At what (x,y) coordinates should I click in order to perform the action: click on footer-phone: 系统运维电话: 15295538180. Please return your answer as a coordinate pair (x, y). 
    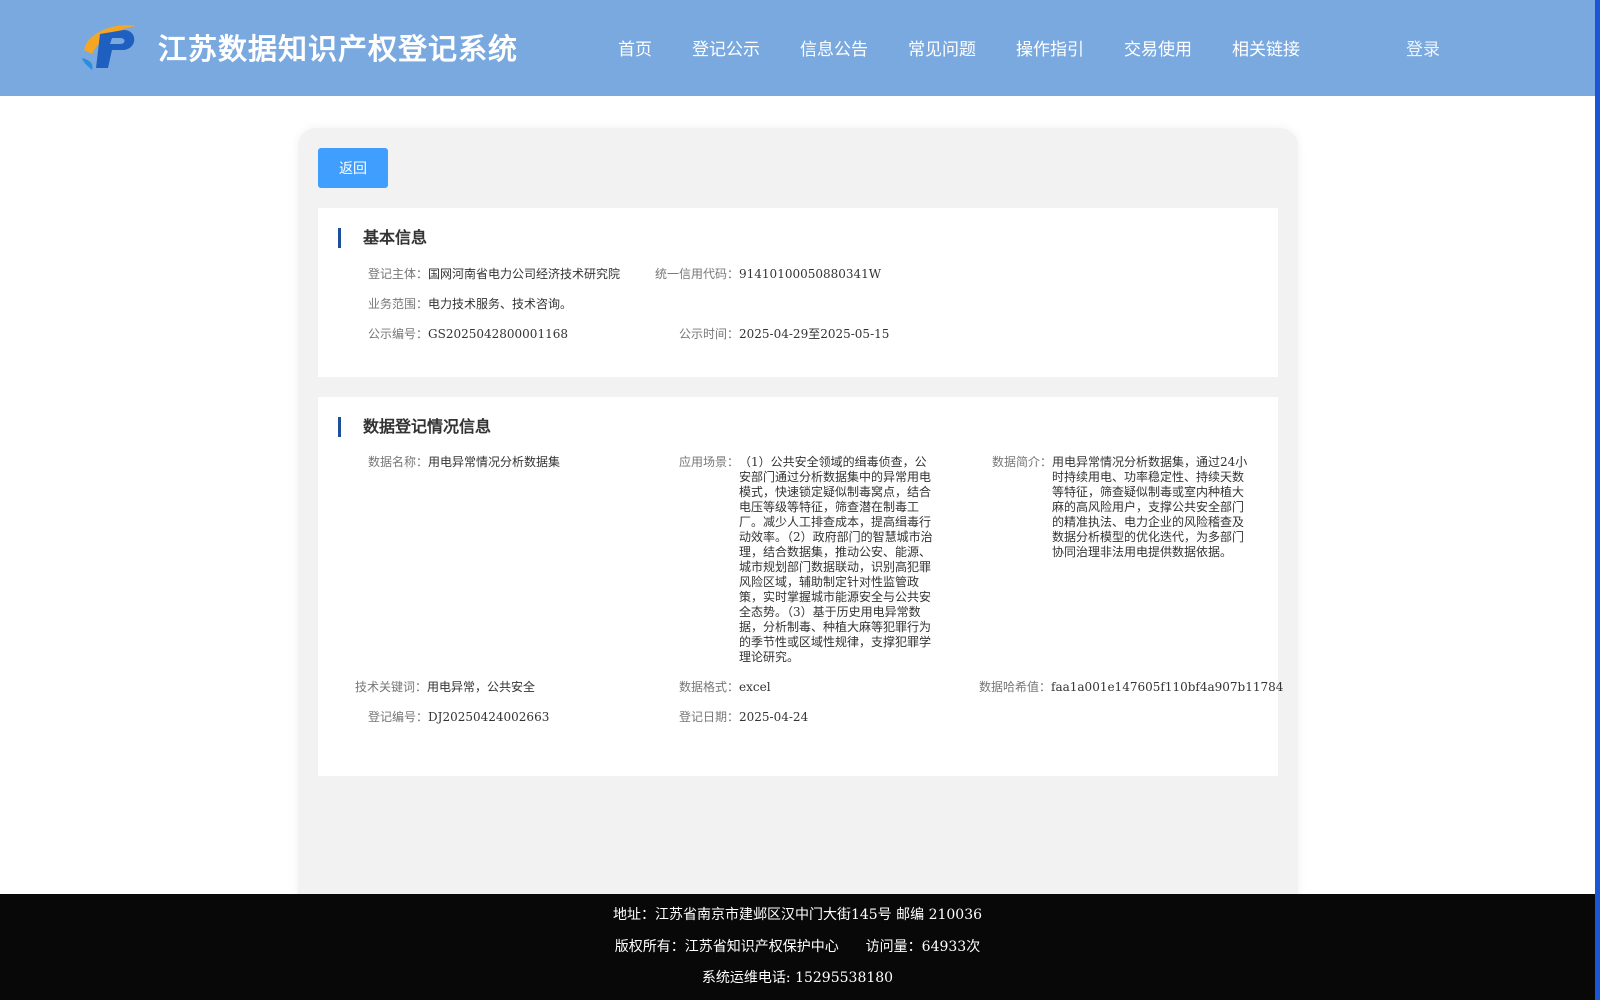
    Looking at the image, I should click on (797, 978).